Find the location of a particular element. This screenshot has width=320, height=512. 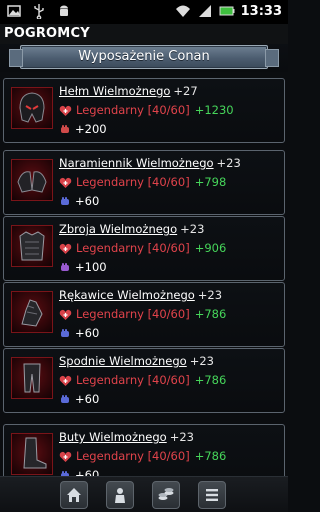

shoulder-armor-icon is located at coordinates (32, 182).